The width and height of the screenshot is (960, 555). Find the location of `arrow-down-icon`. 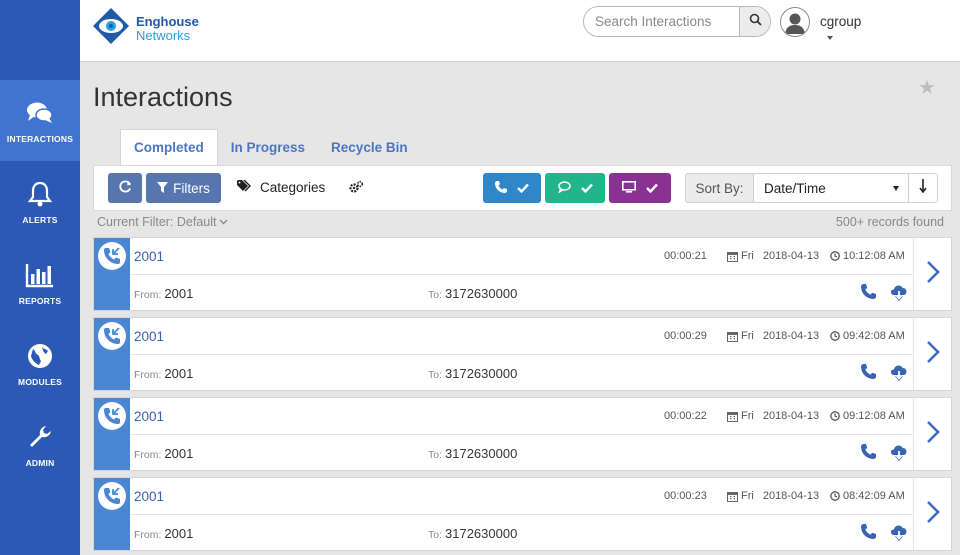

arrow-down-icon is located at coordinates (923, 188).